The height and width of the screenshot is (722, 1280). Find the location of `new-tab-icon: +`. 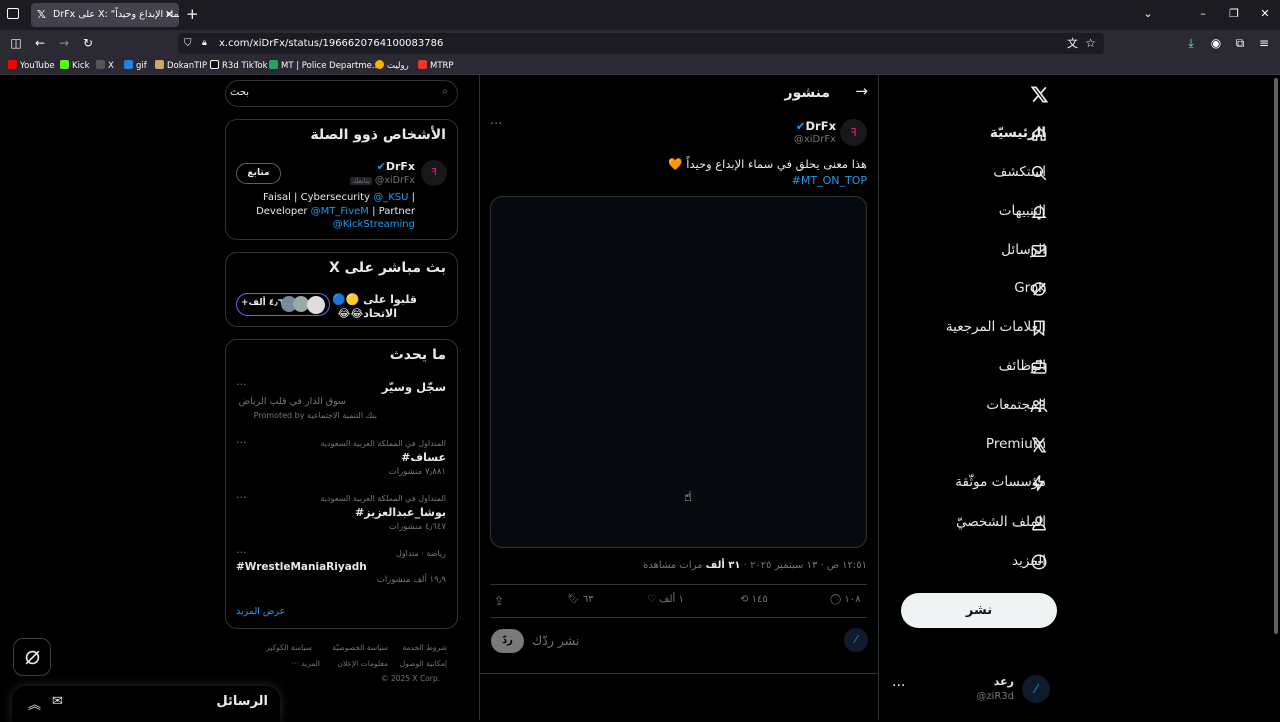

new-tab-icon: + is located at coordinates (192, 14).